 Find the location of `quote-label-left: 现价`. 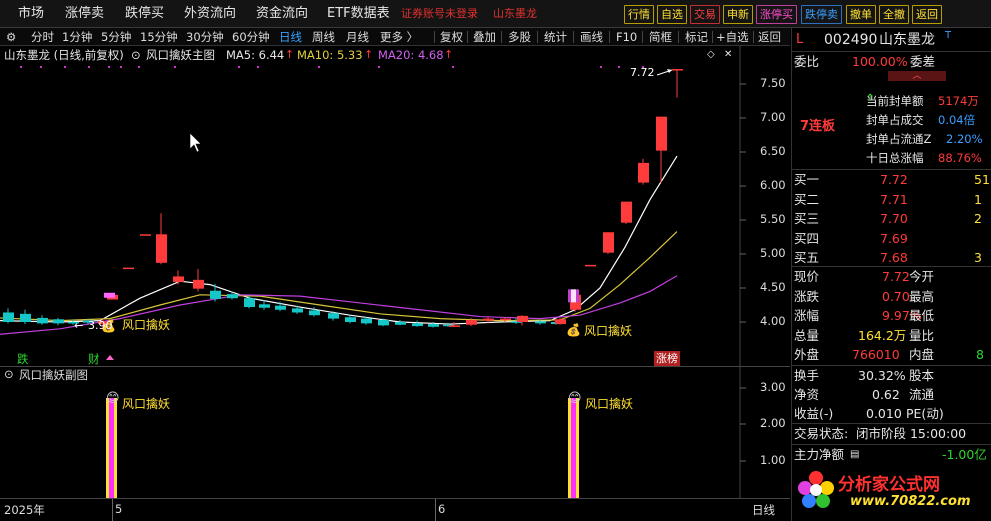

quote-label-left: 现价 is located at coordinates (807, 276).